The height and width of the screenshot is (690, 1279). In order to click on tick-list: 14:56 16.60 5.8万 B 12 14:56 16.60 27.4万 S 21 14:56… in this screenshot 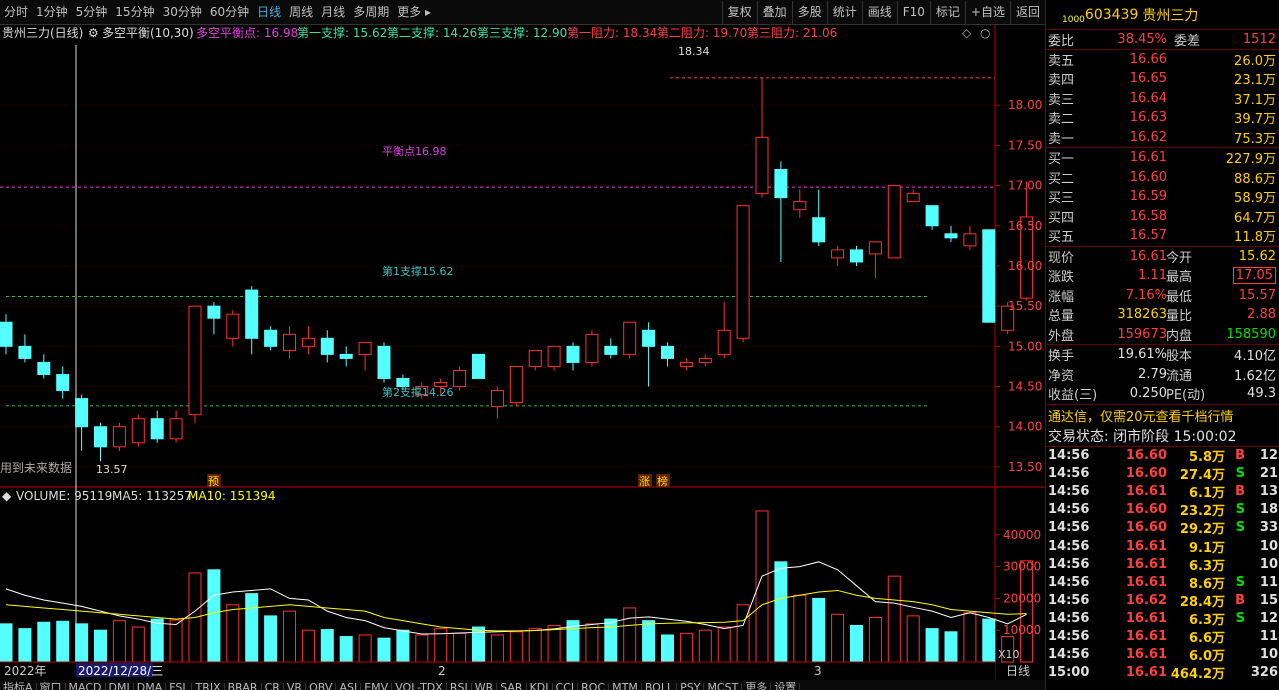, I will do `click(1162, 564)`.